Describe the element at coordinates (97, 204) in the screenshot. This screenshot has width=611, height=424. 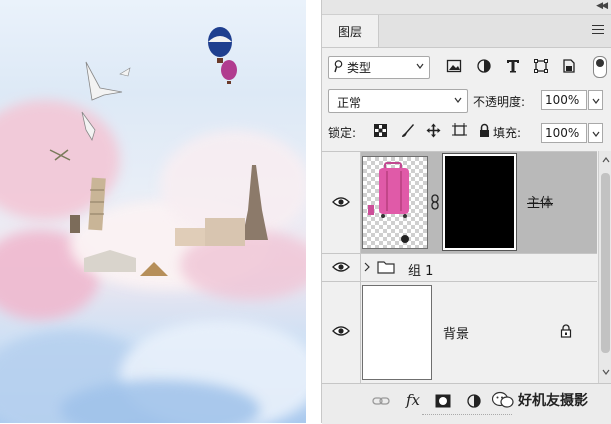
I see `leaning-tower-icon` at that location.